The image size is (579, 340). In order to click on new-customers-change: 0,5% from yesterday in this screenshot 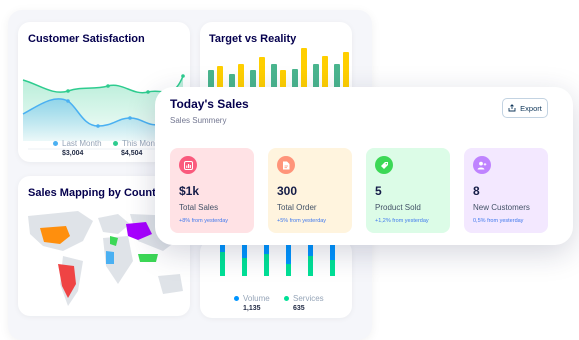, I will do `click(498, 221)`.